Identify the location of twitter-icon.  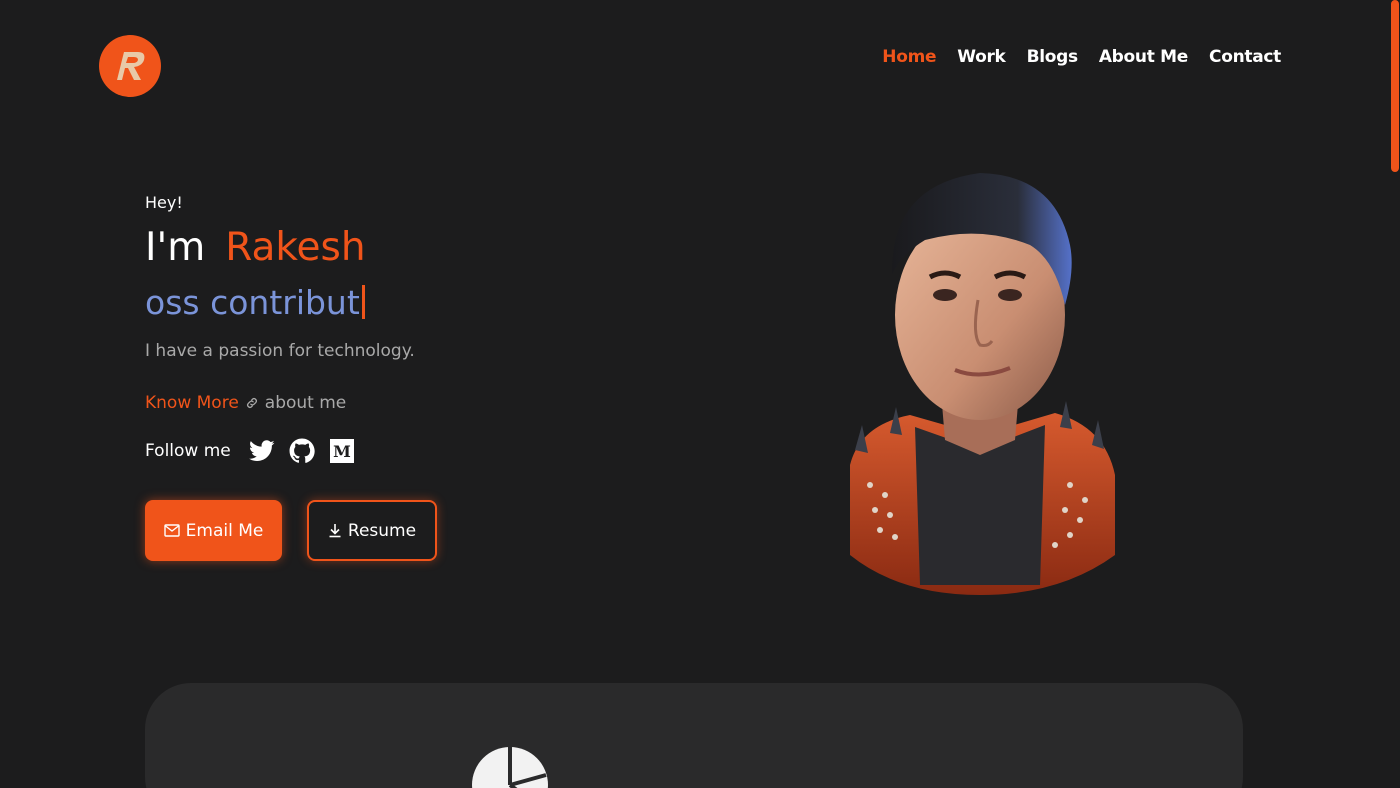
(261, 451).